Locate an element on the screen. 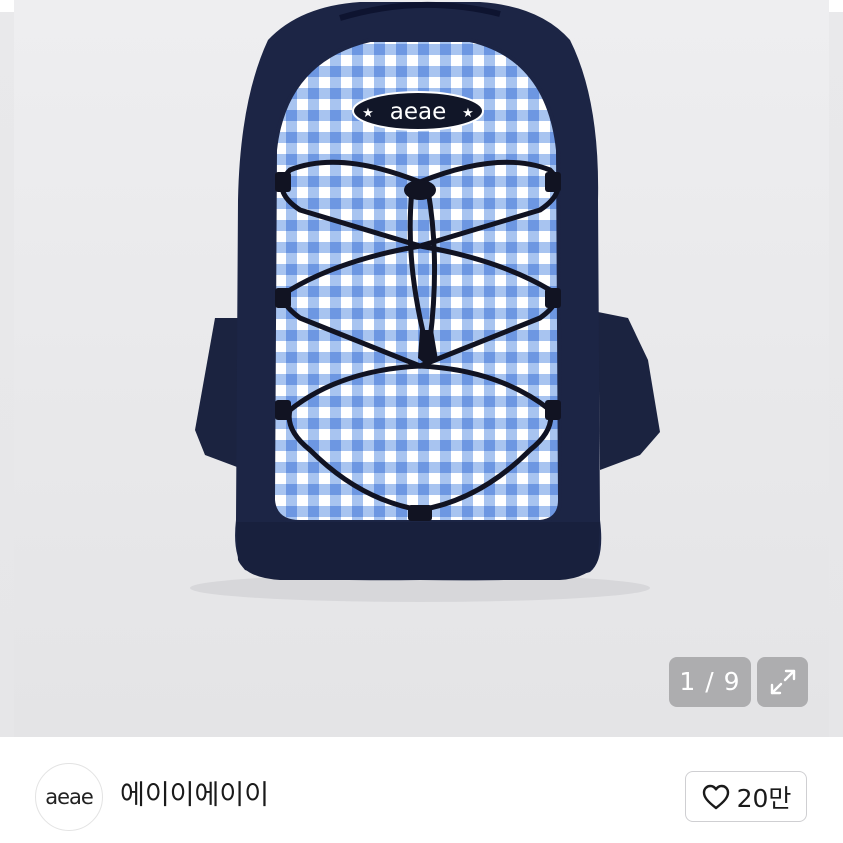 The height and width of the screenshot is (843, 843). seller-avatar-logo: aeae is located at coordinates (69, 797).